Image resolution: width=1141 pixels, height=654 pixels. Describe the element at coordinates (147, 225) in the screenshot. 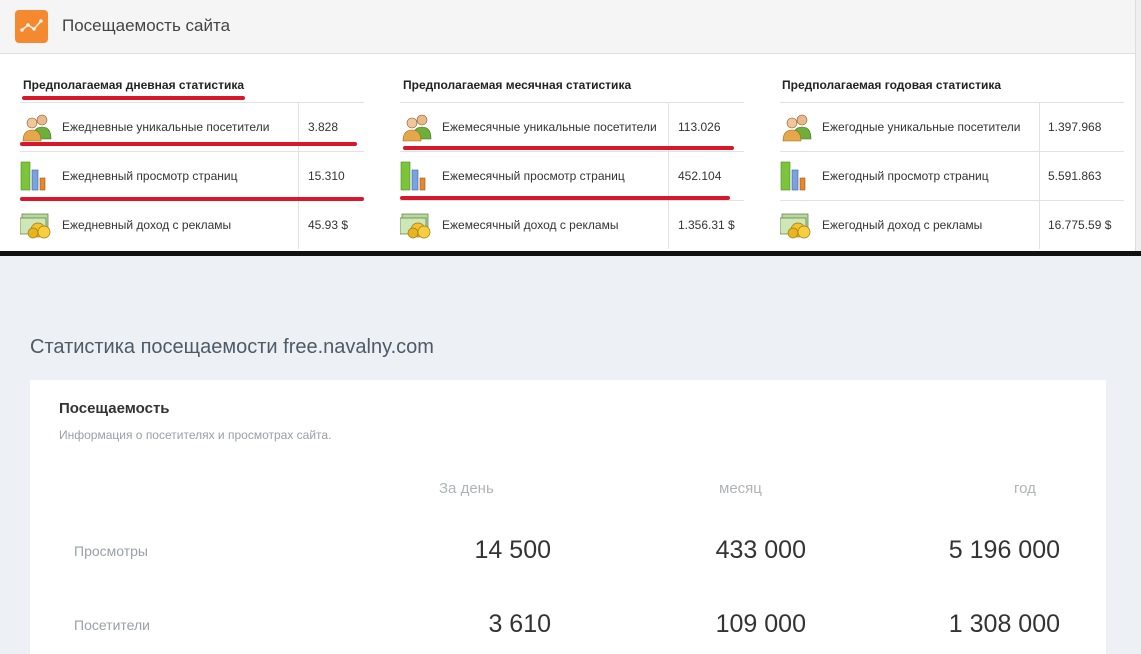

I see `stat-label: Ежедневный доход с рекламы` at that location.